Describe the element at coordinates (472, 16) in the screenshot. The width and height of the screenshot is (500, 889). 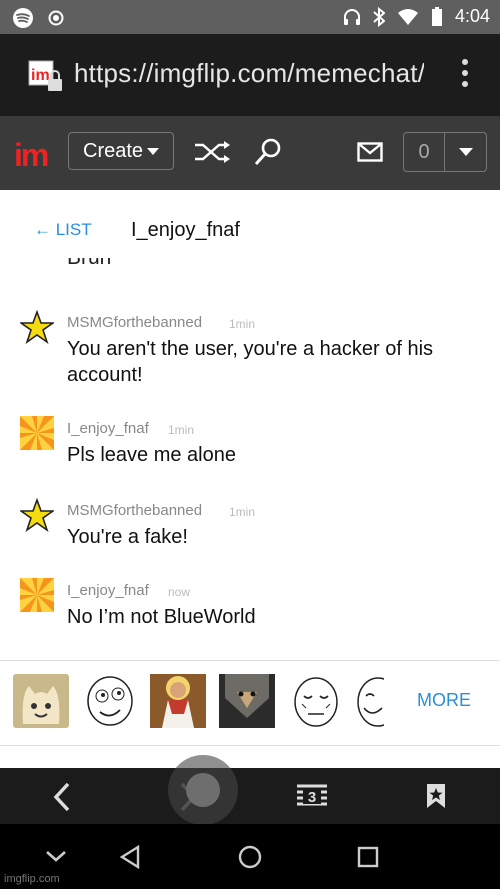
I see `clock: 4:04` at that location.